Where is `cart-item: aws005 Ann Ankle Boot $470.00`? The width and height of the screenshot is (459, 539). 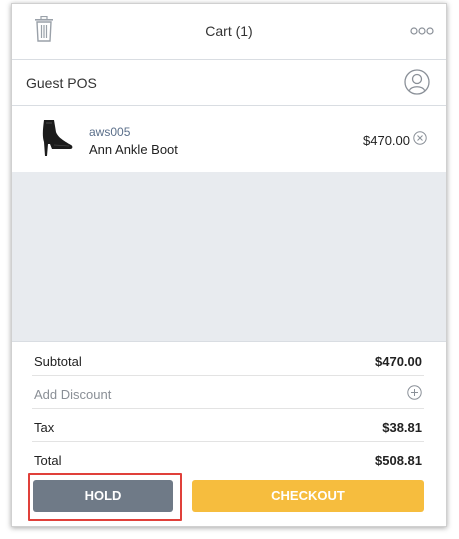 cart-item: aws005 Ann Ankle Boot $470.00 is located at coordinates (229, 139).